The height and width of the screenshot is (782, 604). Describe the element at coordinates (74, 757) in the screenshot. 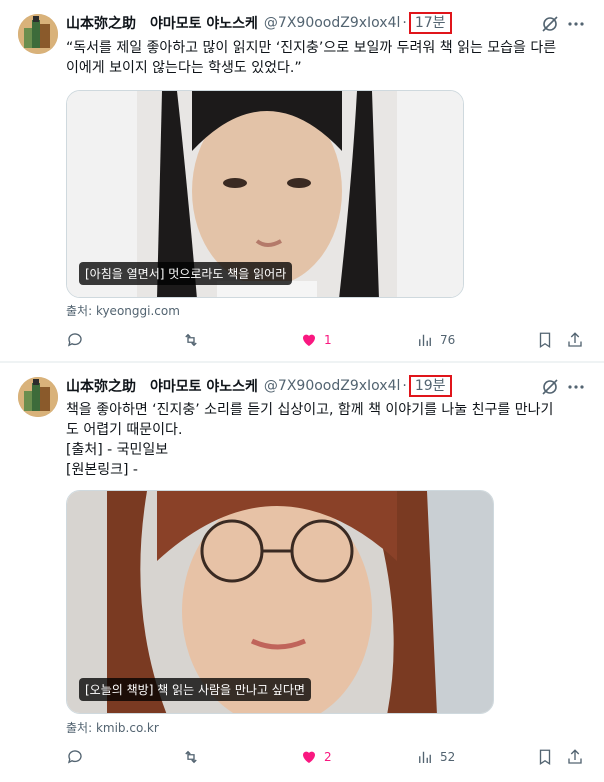

I see `reply-icon` at that location.